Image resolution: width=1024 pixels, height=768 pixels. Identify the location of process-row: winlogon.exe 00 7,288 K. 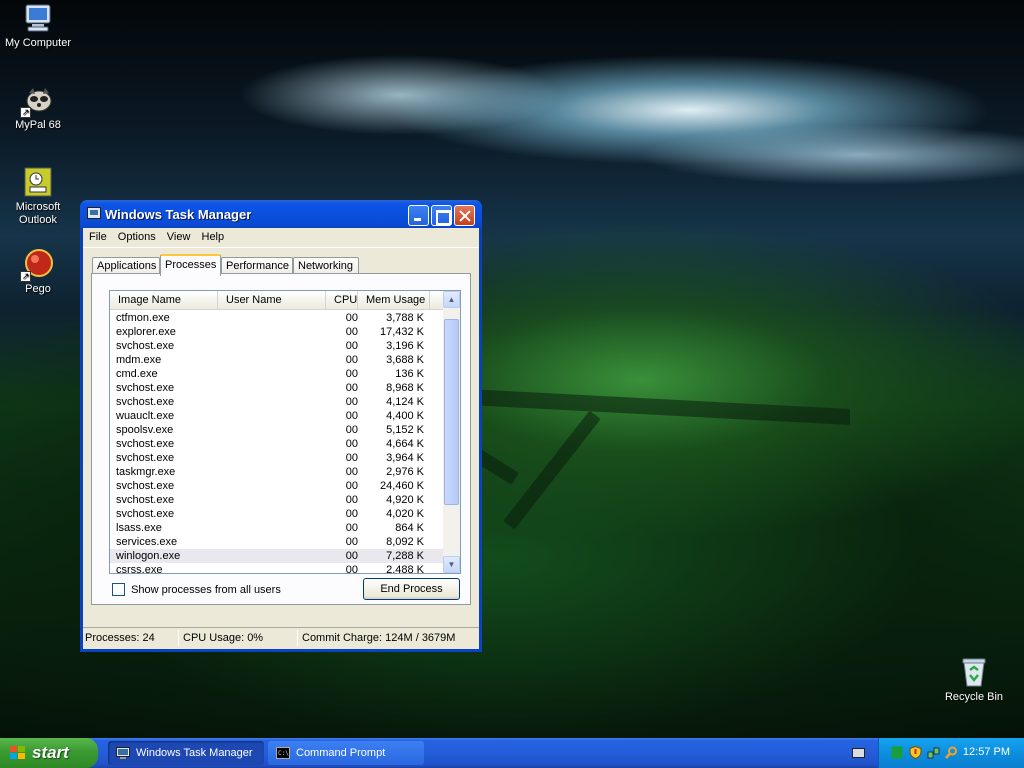
(276, 556).